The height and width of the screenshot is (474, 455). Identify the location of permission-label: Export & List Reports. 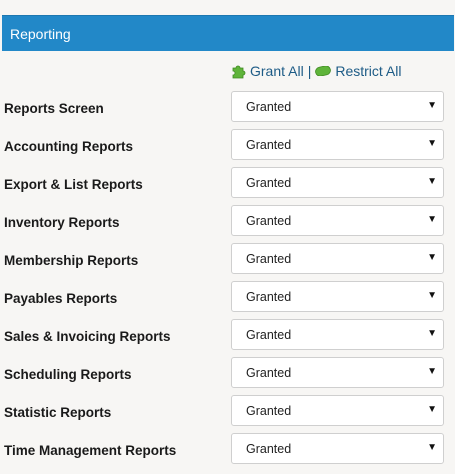
(73, 184).